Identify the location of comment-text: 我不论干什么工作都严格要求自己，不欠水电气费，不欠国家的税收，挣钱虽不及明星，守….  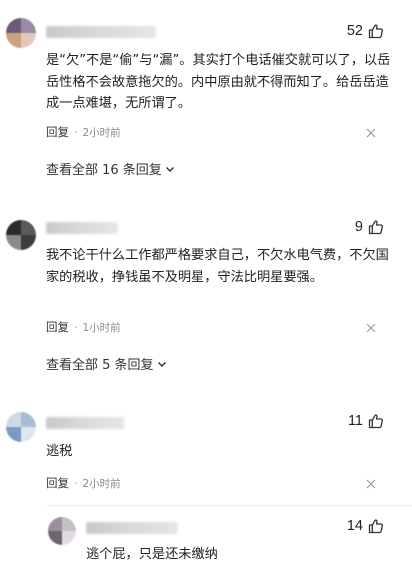
(217, 266).